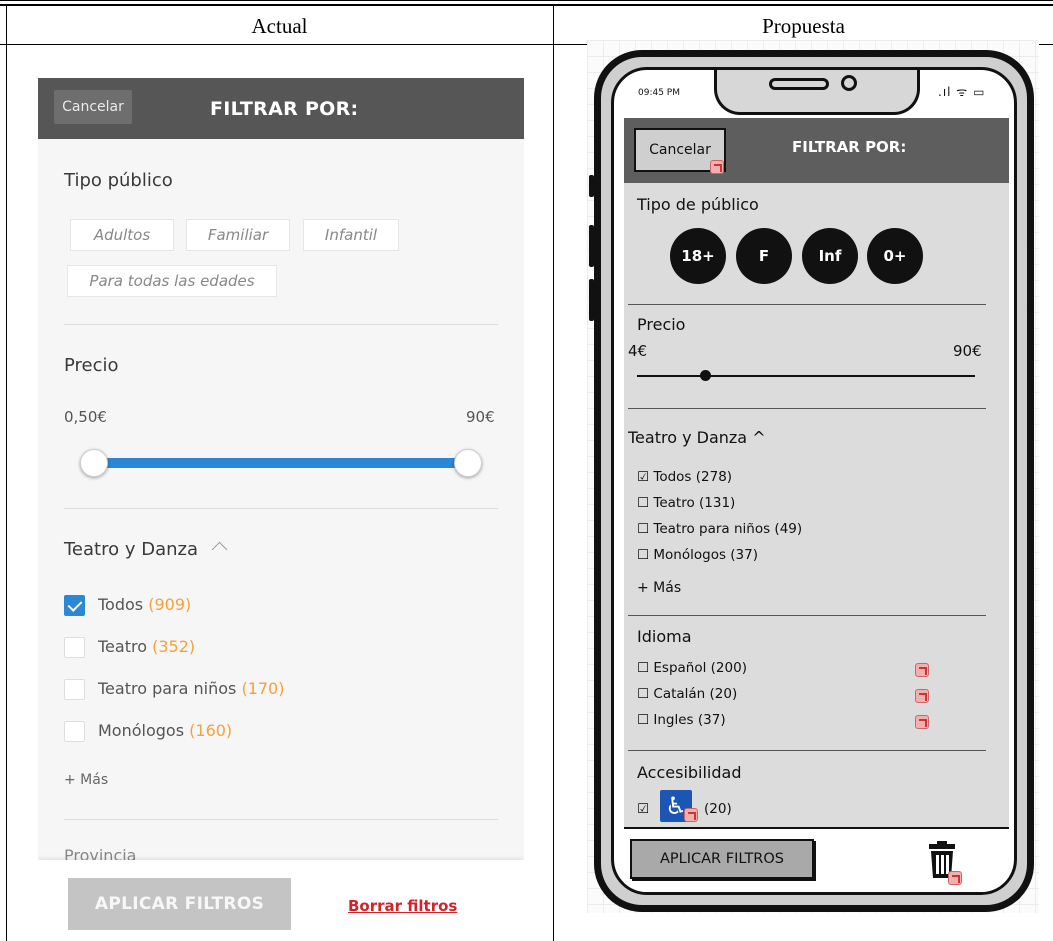  I want to click on proposed-category-title: Teatro y Danza ^, so click(697, 437).